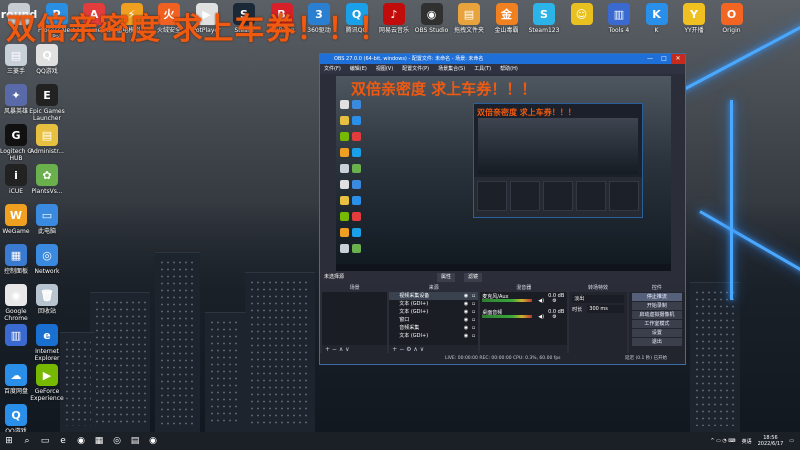 The height and width of the screenshot is (450, 800). I want to click on mixer-dock-title: 混音器, so click(524, 288).